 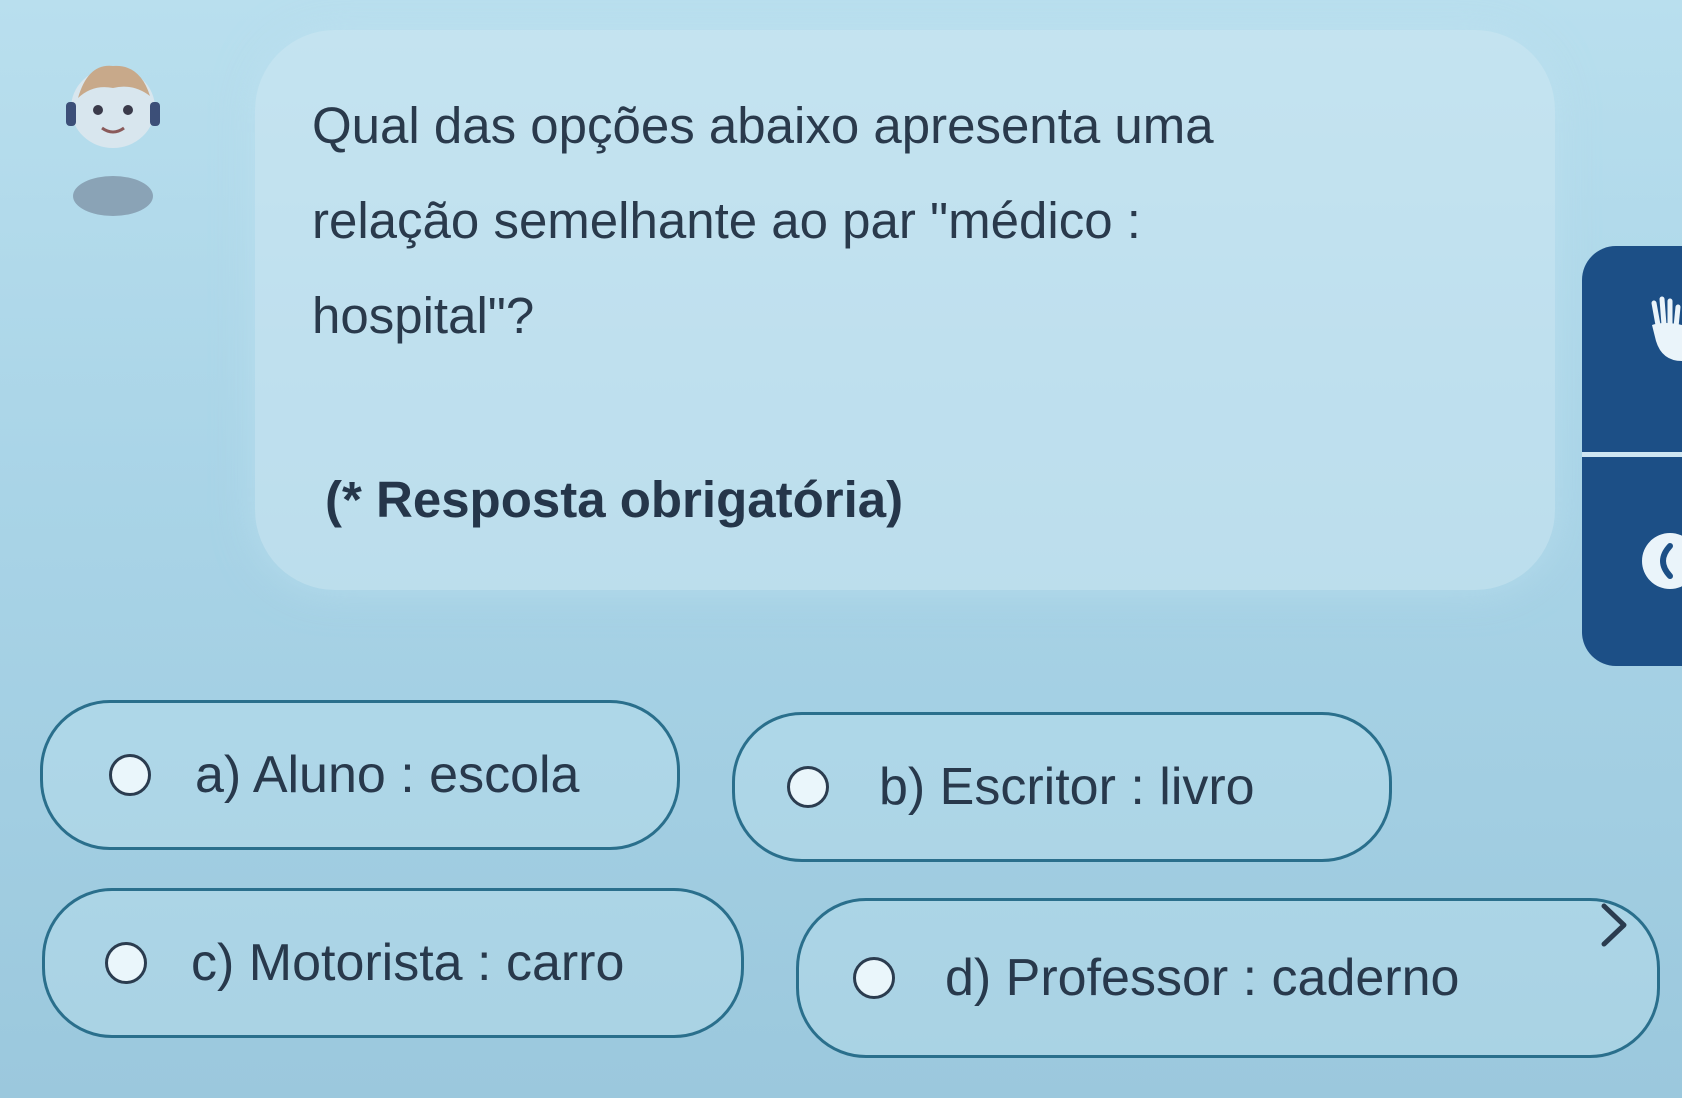 I want to click on option-c: c) Motorista : carro, so click(x=393, y=963).